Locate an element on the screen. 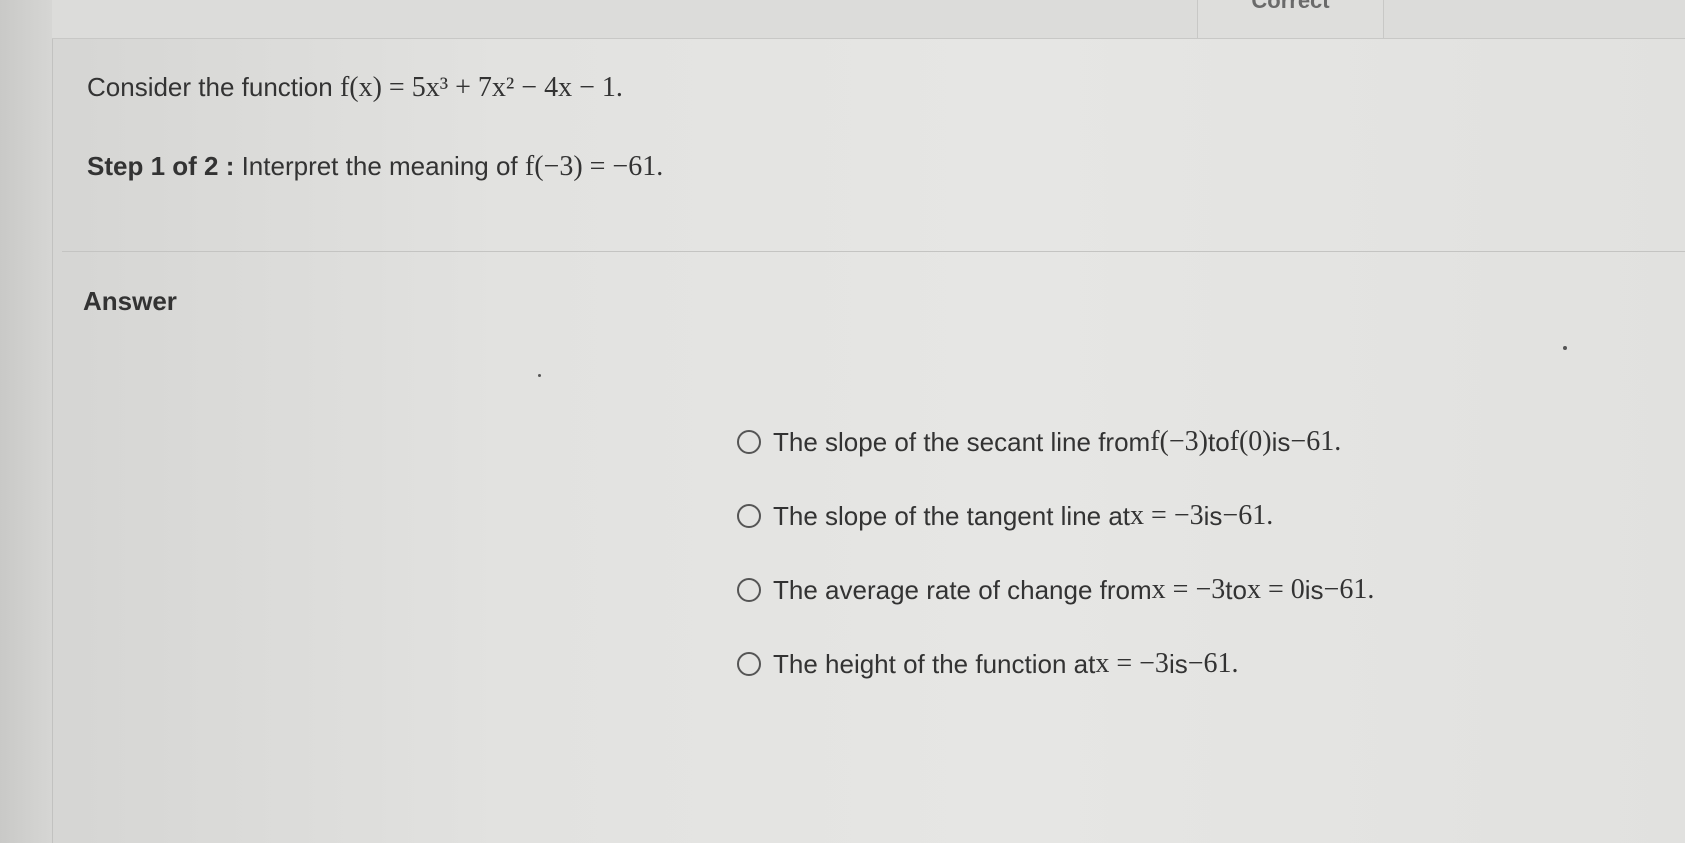 This screenshot has height=843, width=1685. option-text: The average rate of change from is located at coordinates (962, 589).